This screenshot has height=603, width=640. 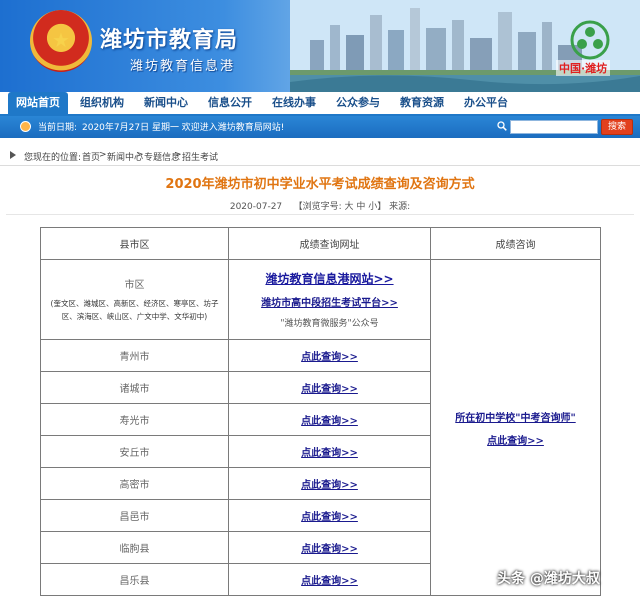 What do you see at coordinates (166, 103) in the screenshot?
I see `nav-item-news: 新闻中心` at bounding box center [166, 103].